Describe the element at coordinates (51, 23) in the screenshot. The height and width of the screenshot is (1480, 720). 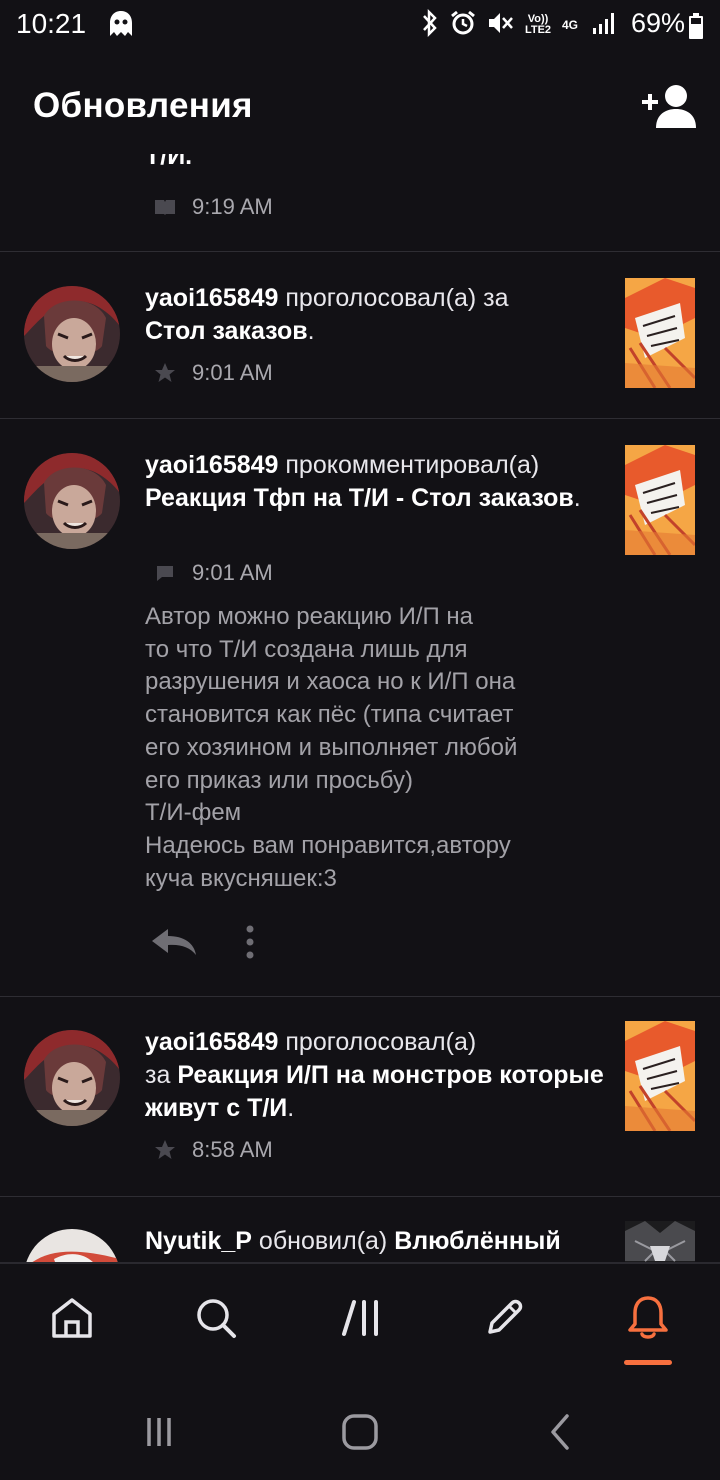
I see `status-time: 10:21` at that location.